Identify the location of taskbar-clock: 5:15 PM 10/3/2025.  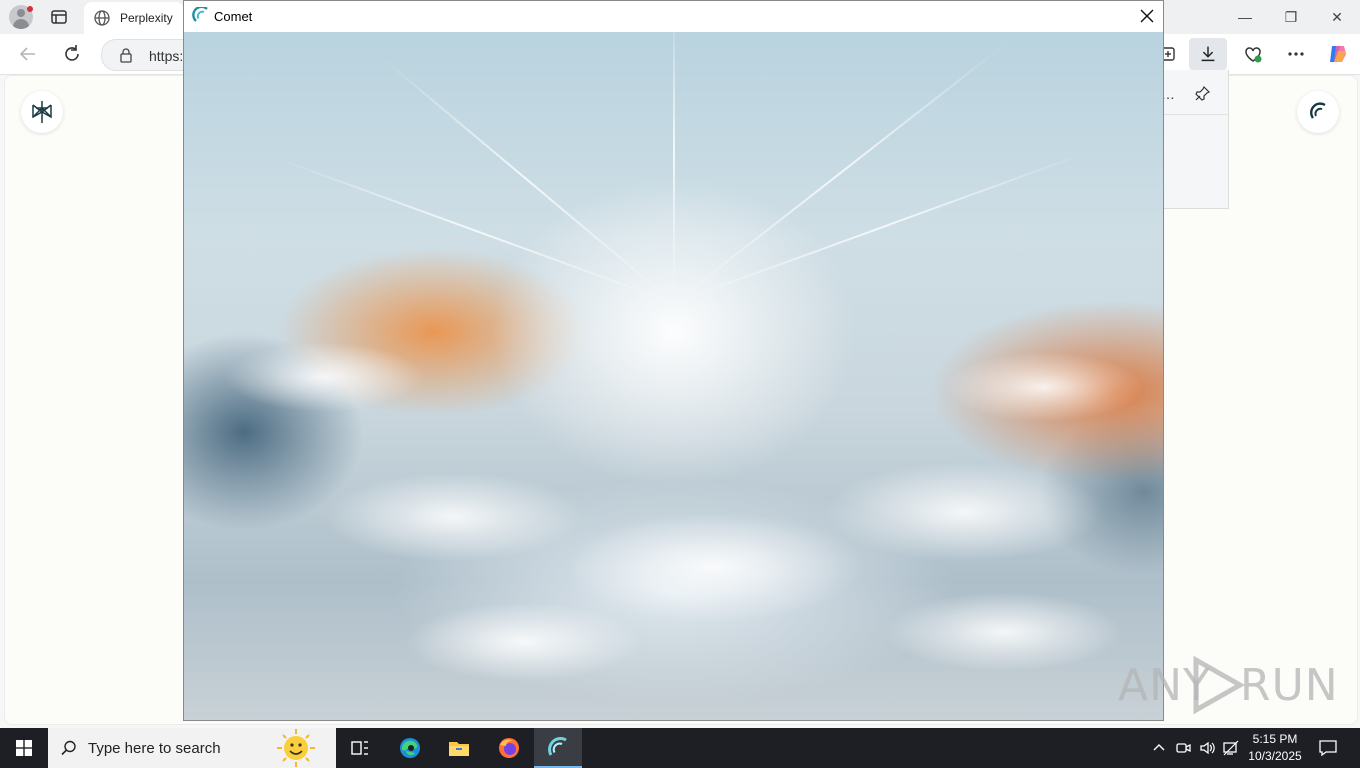
(1275, 748).